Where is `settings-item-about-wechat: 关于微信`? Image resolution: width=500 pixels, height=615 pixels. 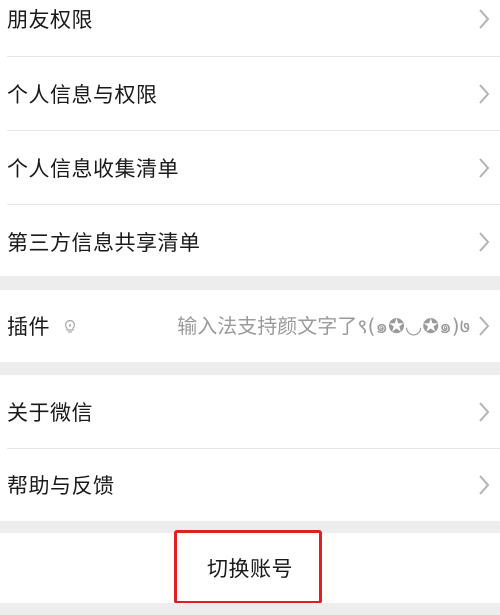 settings-item-about-wechat: 关于微信 is located at coordinates (250, 411).